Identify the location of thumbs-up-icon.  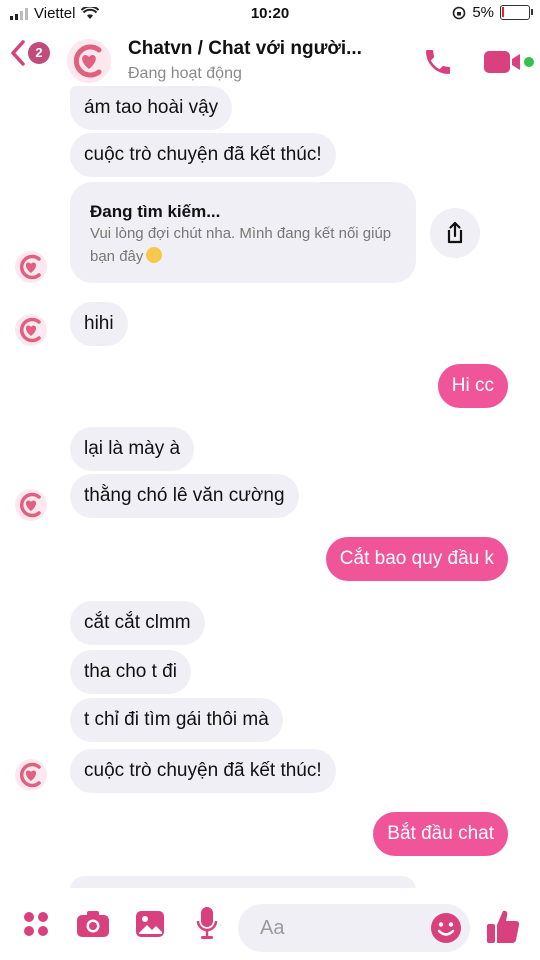
(503, 926).